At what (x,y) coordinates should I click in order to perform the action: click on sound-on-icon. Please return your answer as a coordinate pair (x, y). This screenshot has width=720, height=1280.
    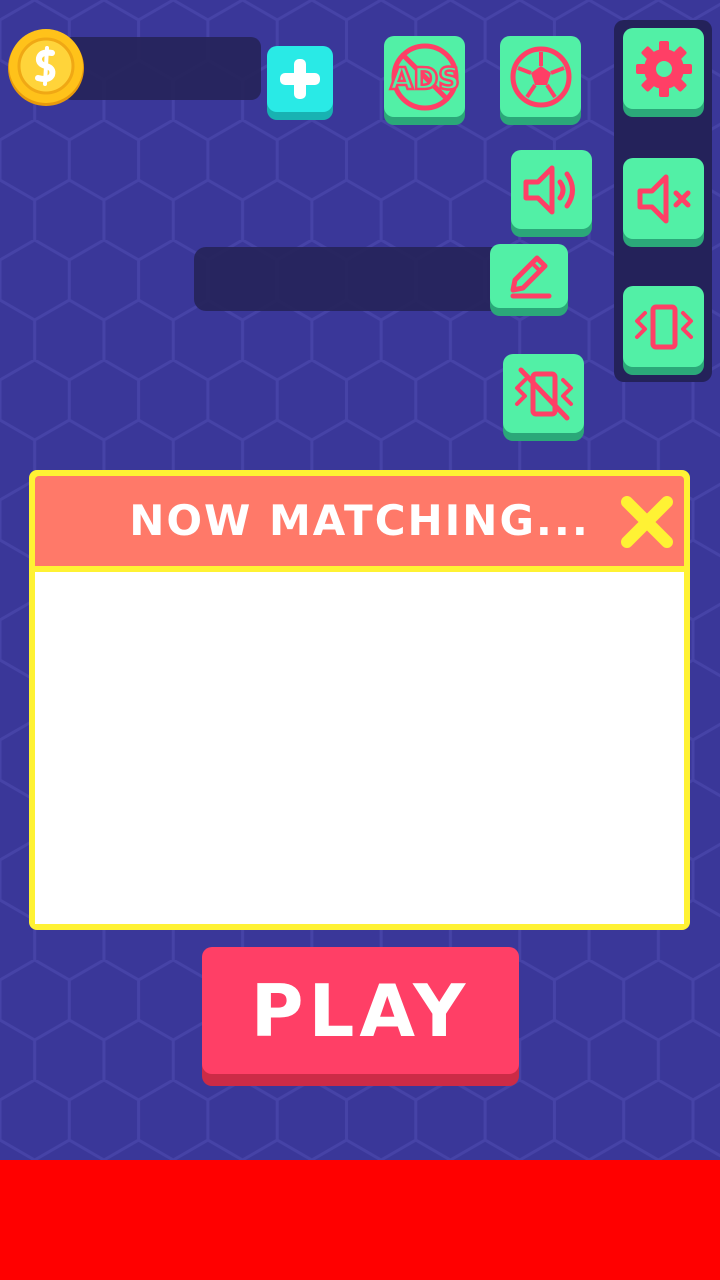
    Looking at the image, I should click on (549, 189).